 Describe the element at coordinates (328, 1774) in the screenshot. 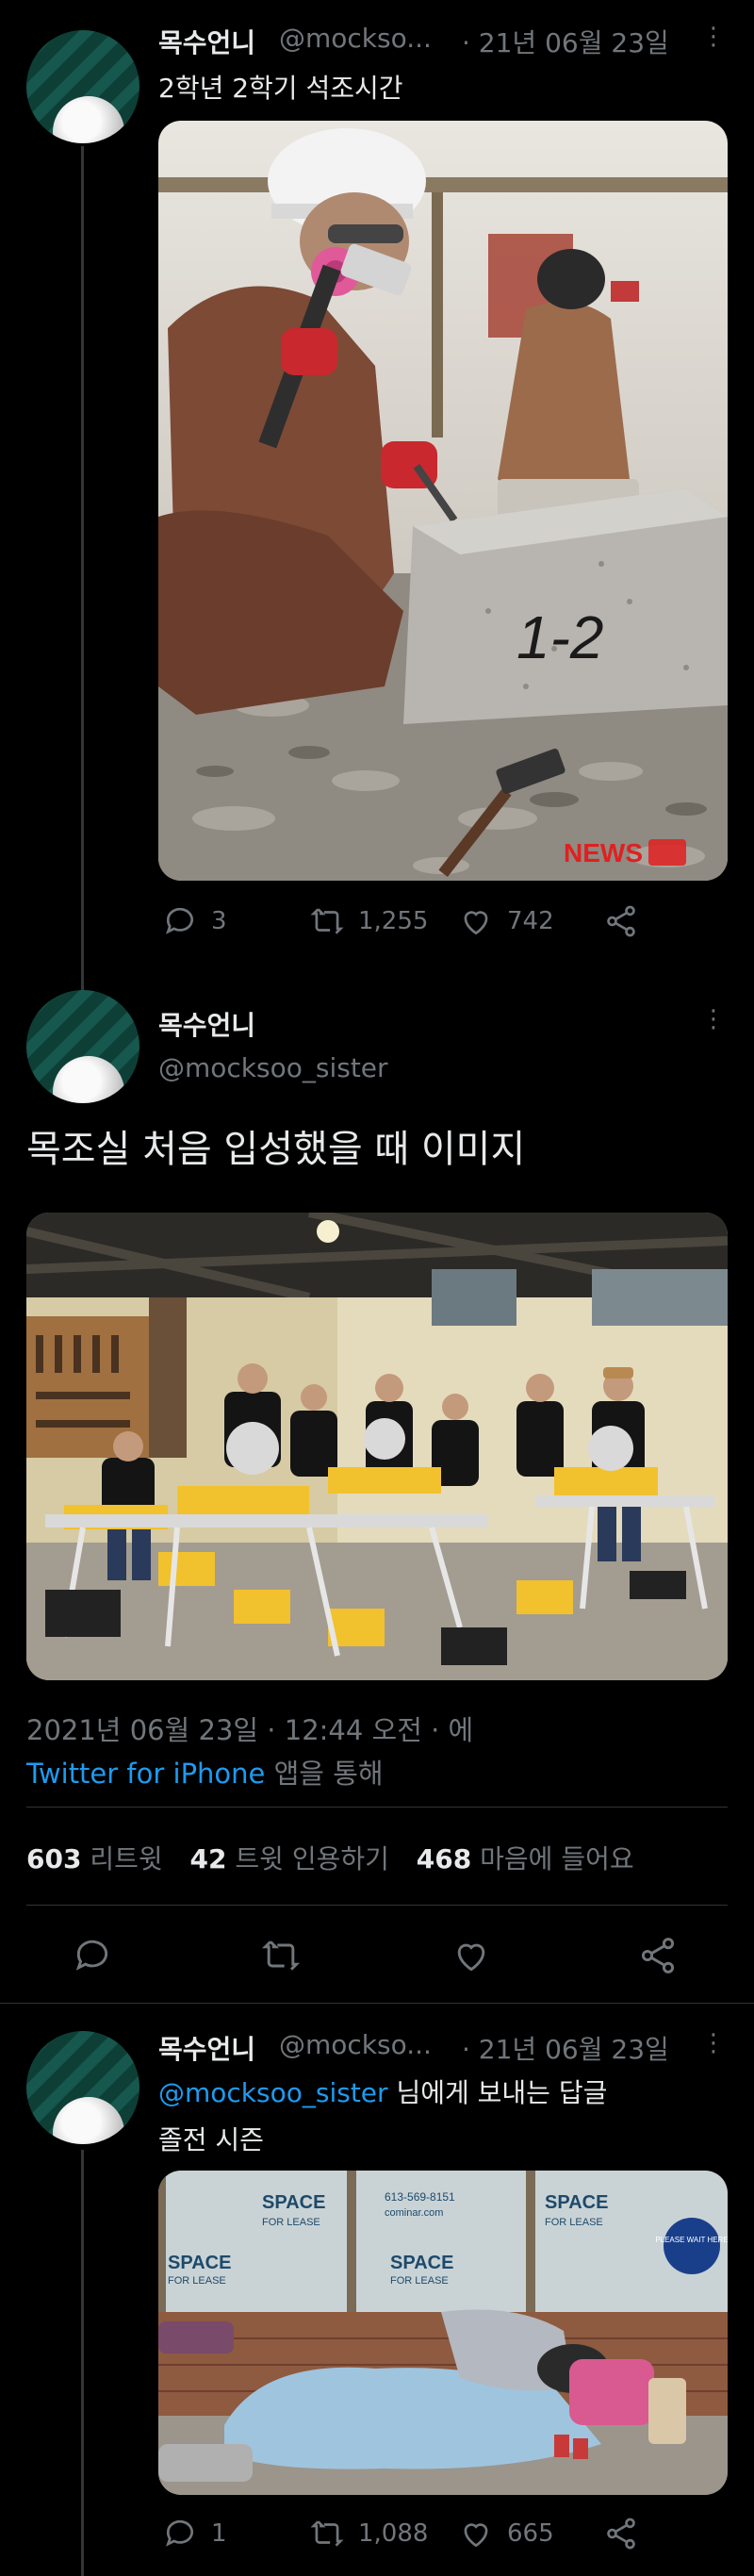

I see `source-suffix: 앱을 통해` at that location.